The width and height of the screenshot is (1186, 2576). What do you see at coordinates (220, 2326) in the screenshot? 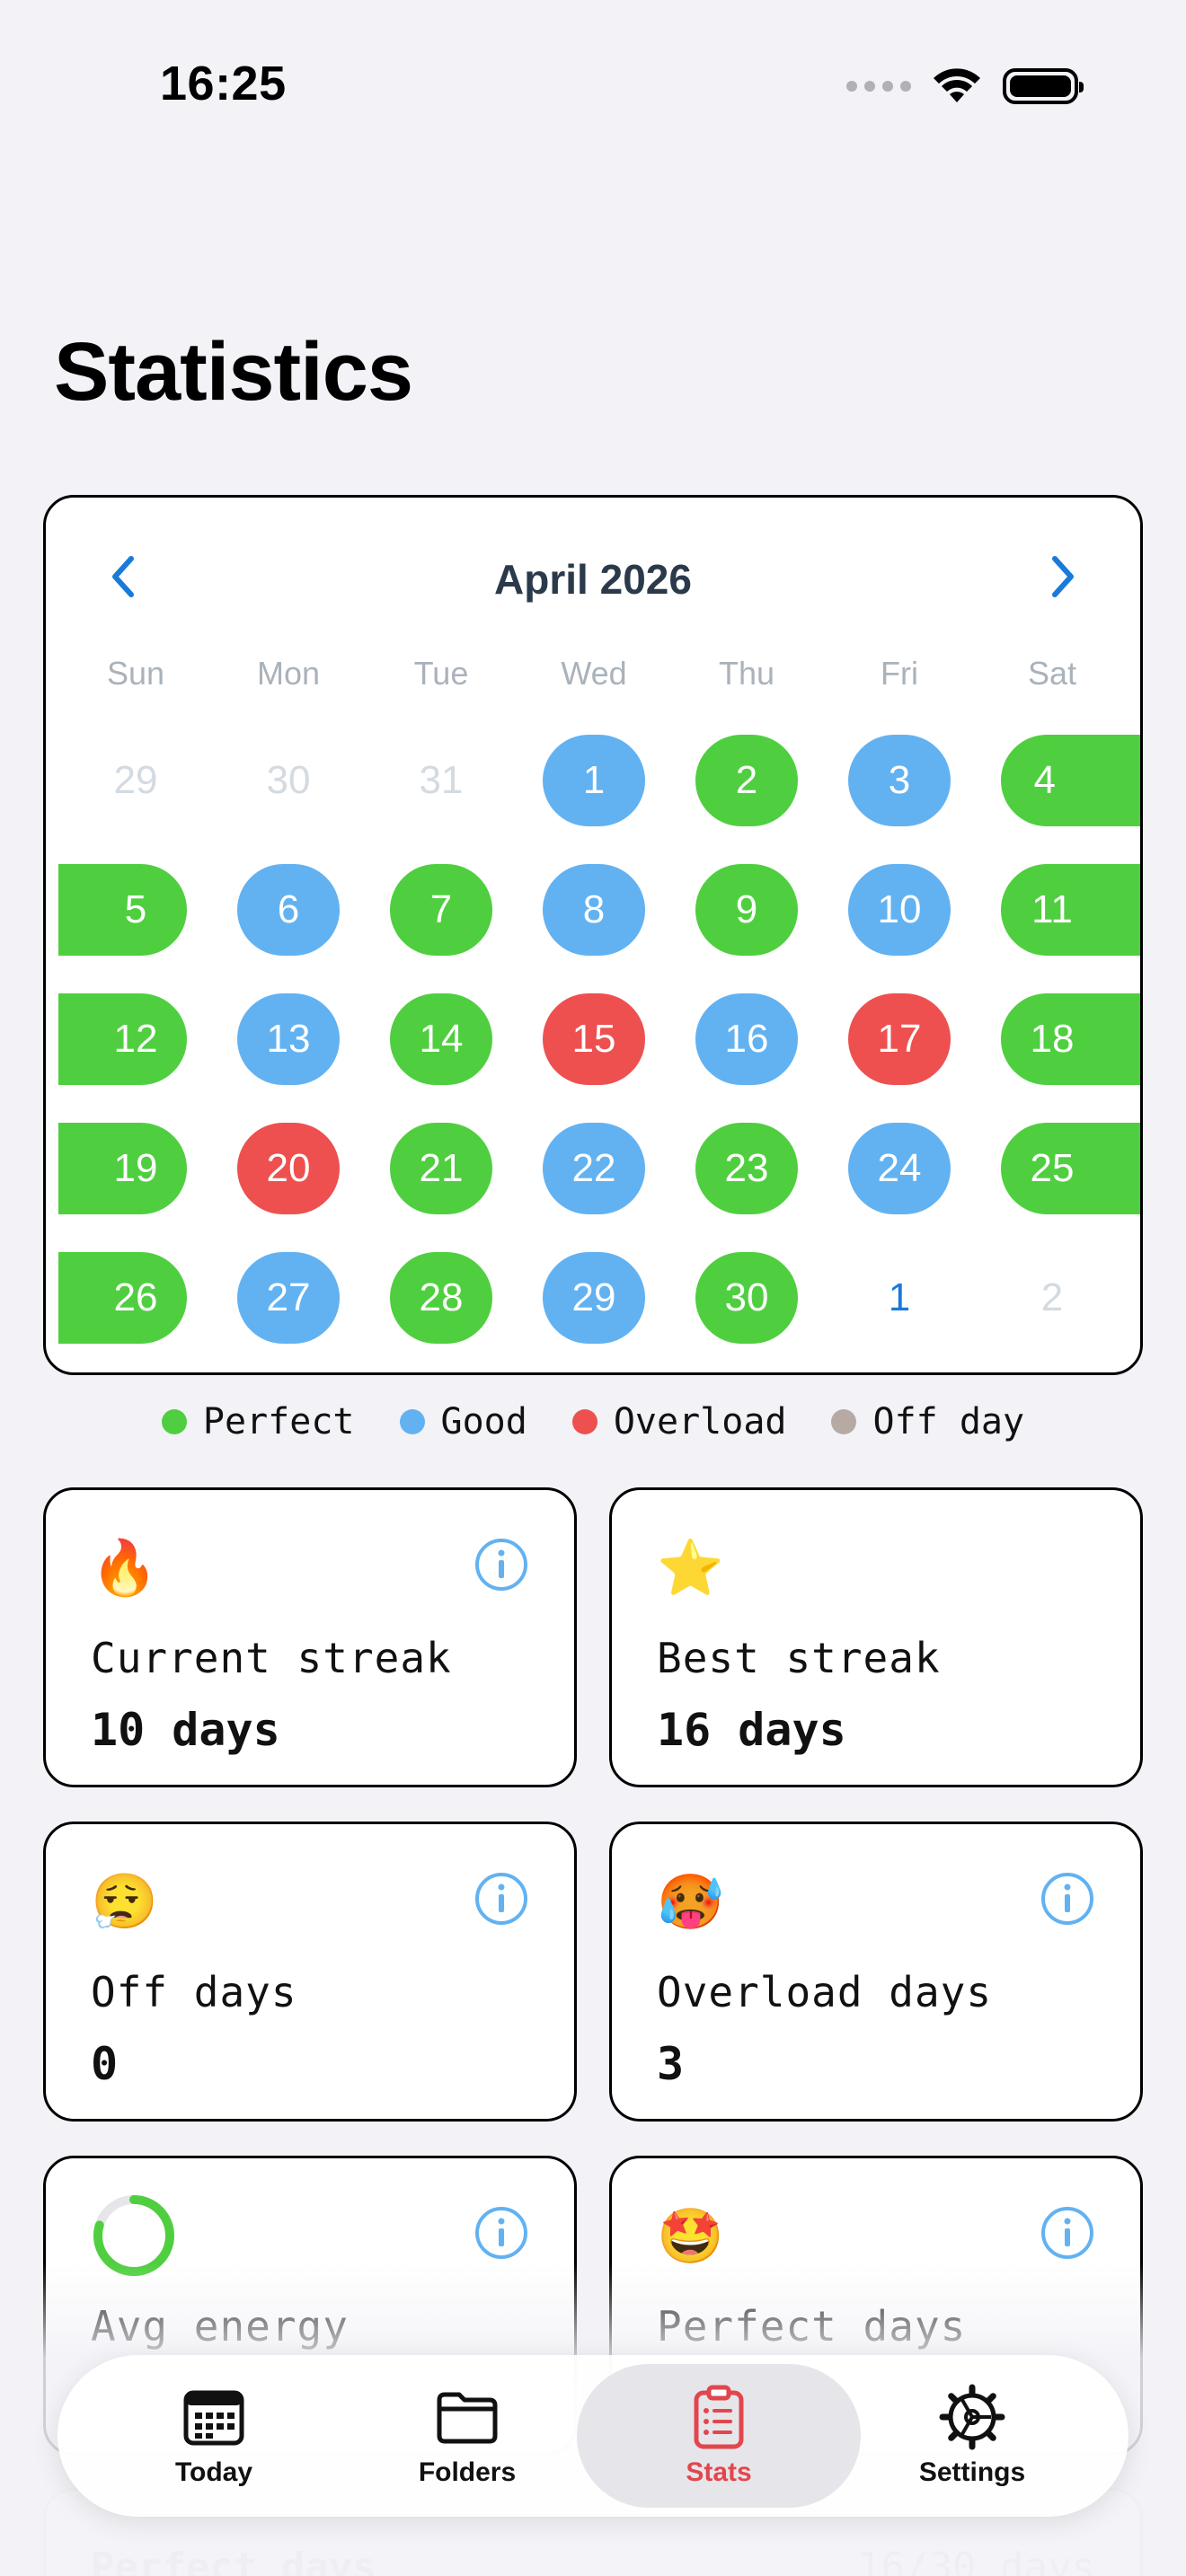
I see `stat-label: Avg energy` at bounding box center [220, 2326].